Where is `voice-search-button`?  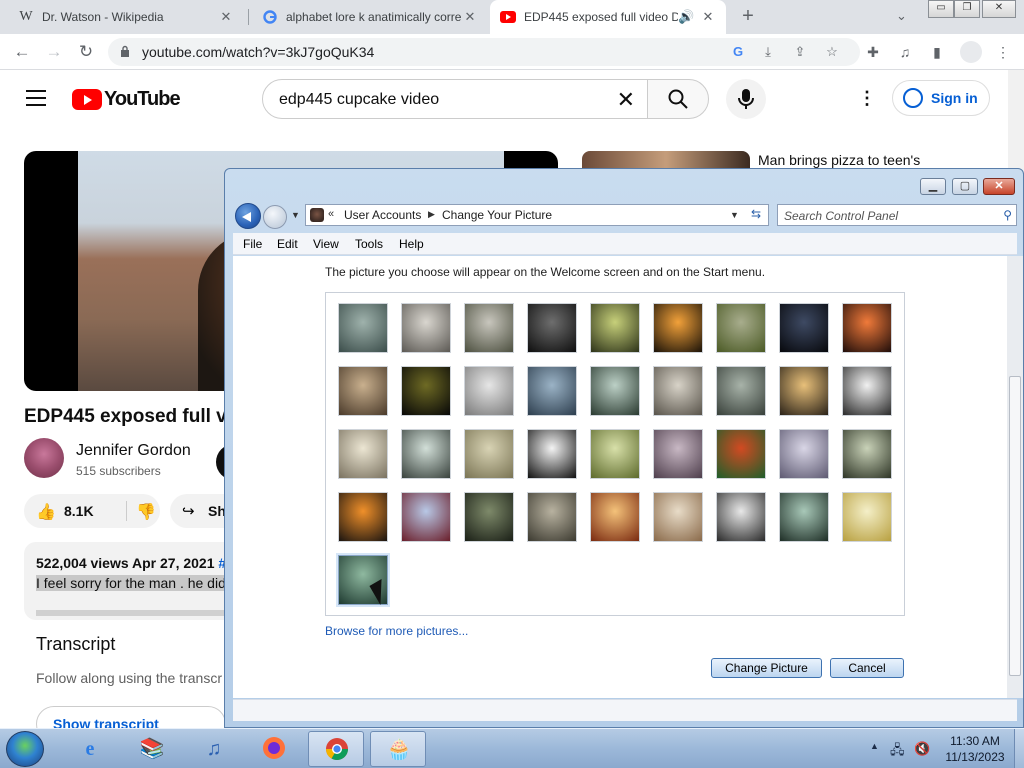
voice-search-button is located at coordinates (746, 99).